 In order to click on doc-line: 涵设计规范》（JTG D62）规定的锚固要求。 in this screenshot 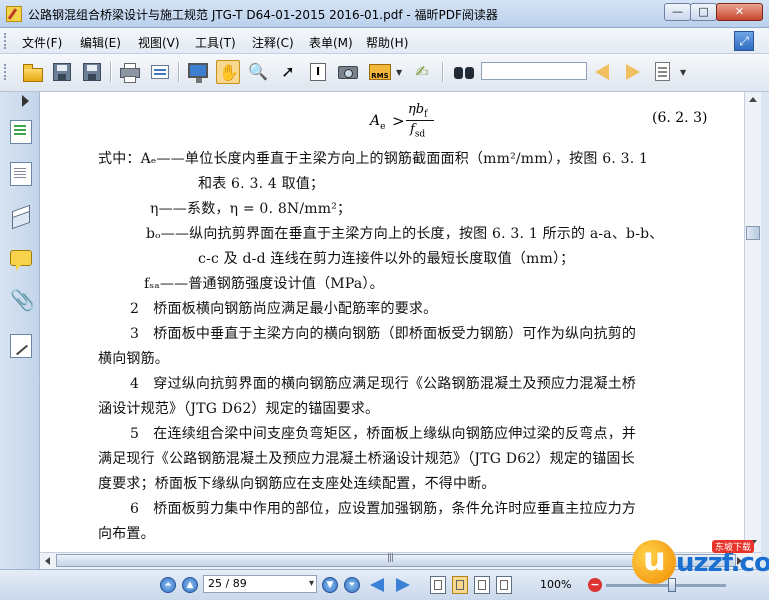, I will do `click(239, 409)`.